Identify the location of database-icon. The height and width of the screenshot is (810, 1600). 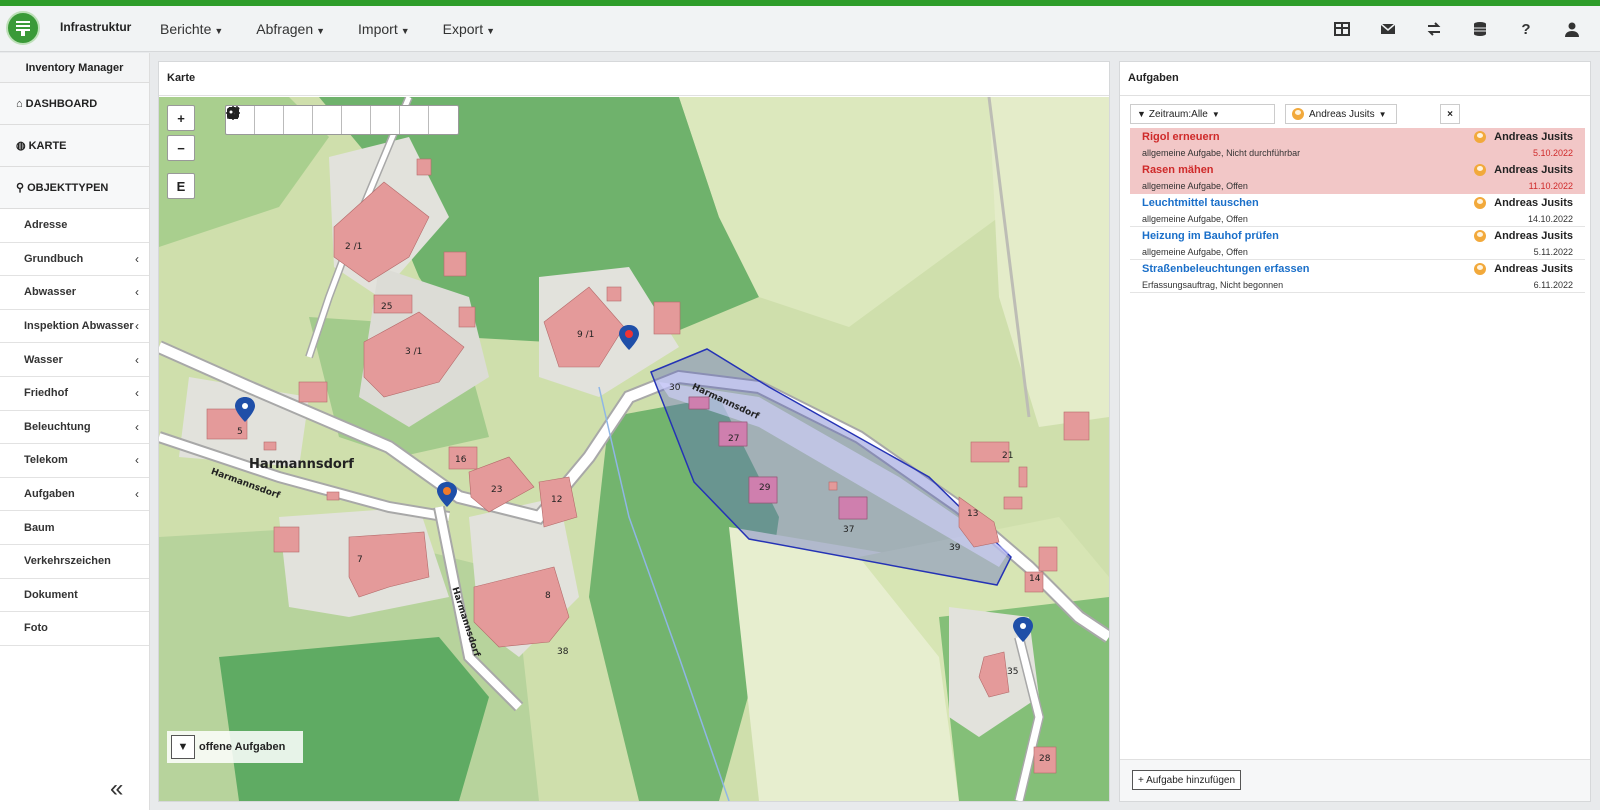
(1480, 29).